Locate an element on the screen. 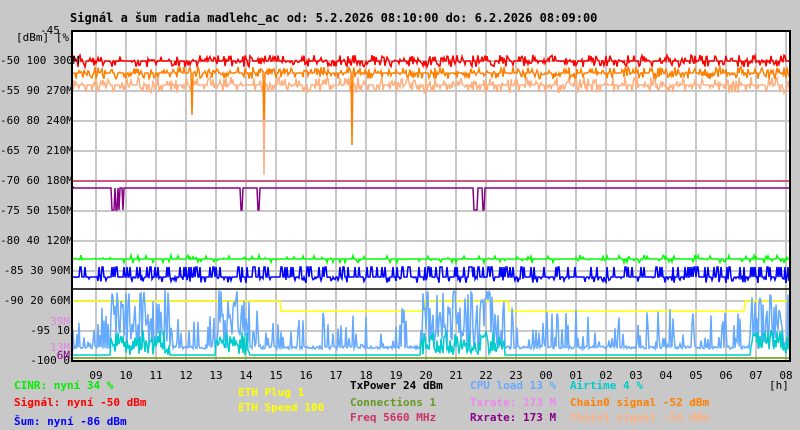 This screenshot has height=430, width=800. legend-chain1: Chain1 signal -54 dBm is located at coordinates (640, 417).